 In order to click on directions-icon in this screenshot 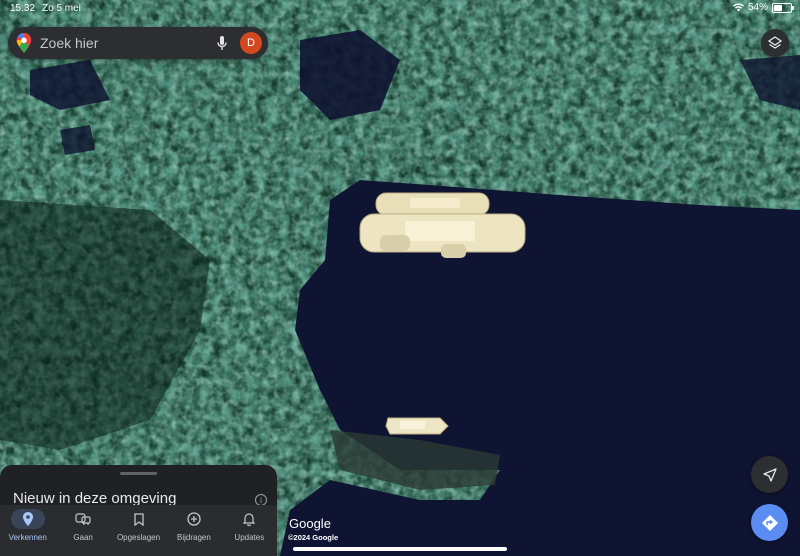, I will do `click(769, 522)`.